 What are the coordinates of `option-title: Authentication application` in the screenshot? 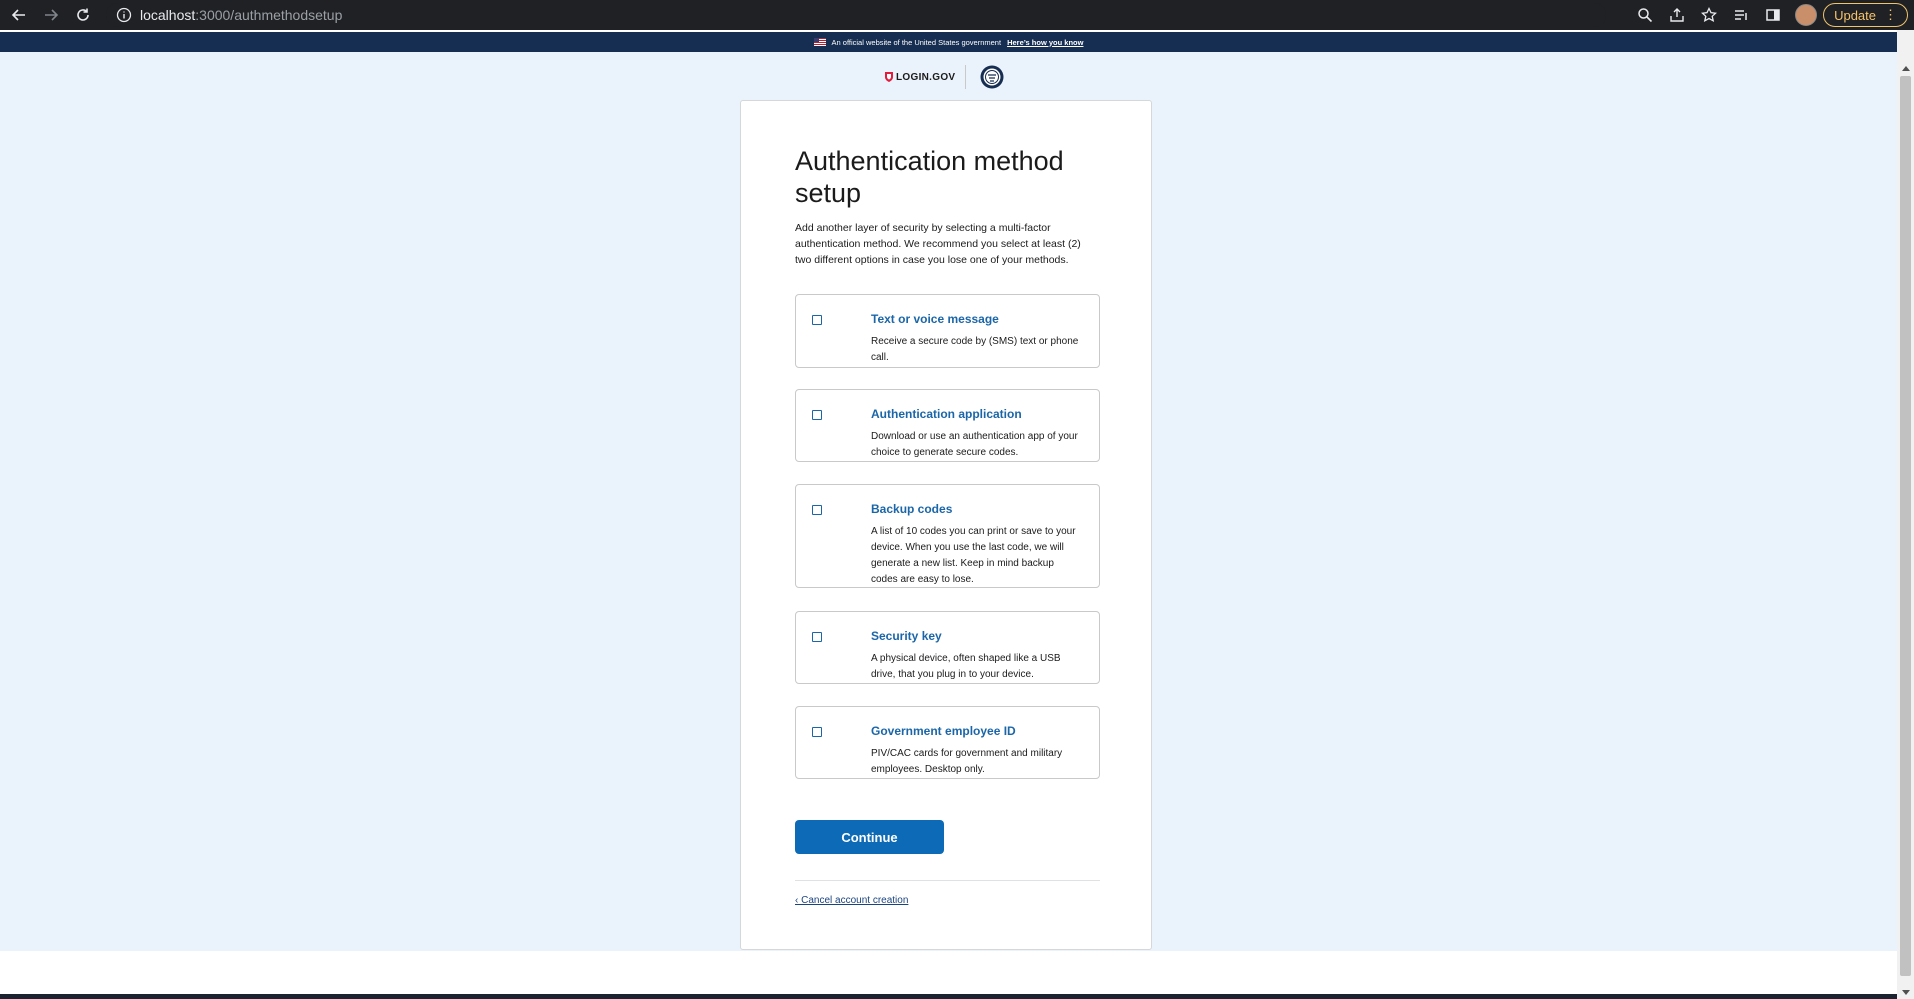 It's located at (946, 414).